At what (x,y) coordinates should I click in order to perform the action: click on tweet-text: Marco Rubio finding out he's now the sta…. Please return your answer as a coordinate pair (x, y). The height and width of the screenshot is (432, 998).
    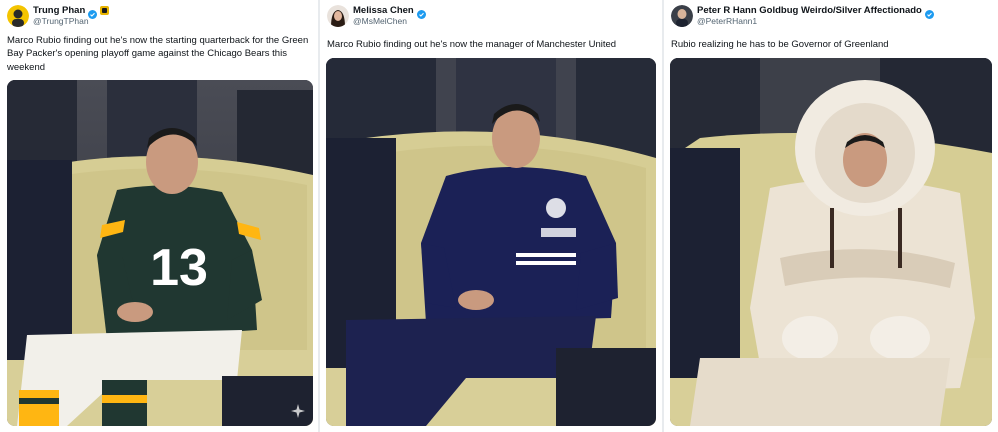
    Looking at the image, I should click on (158, 54).